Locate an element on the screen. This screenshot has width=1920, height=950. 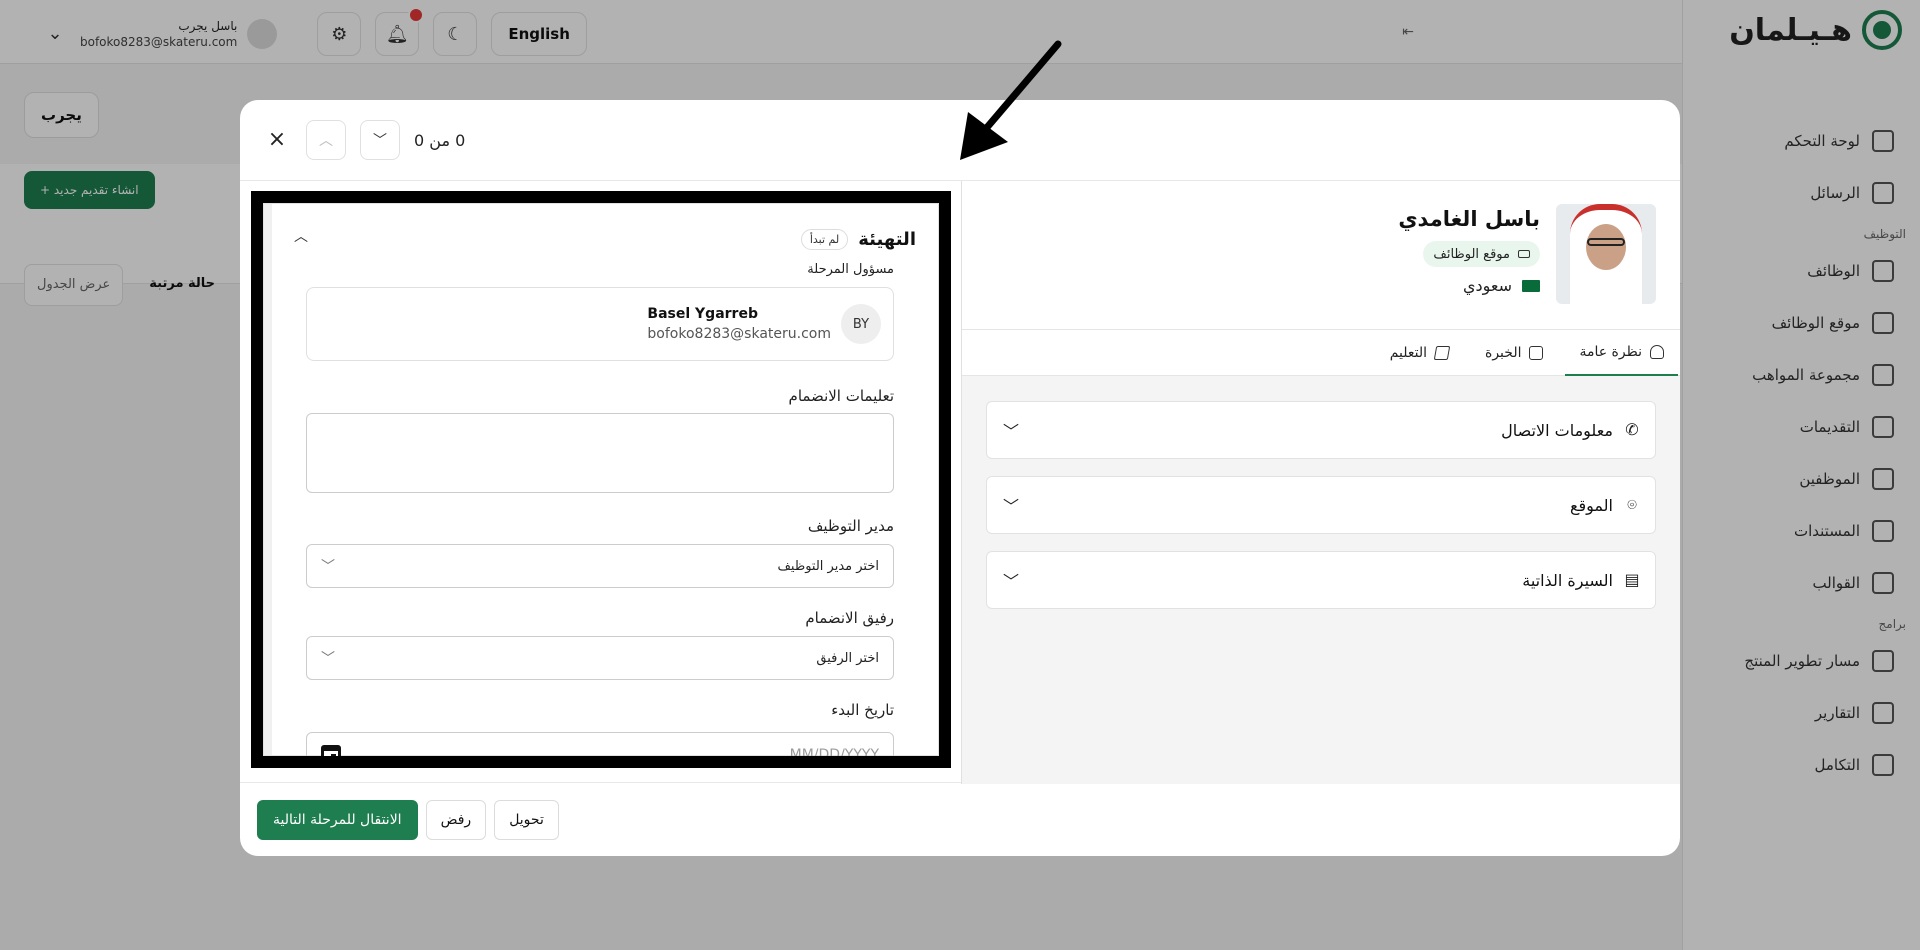
tab-label: الخبرة is located at coordinates (1503, 352).